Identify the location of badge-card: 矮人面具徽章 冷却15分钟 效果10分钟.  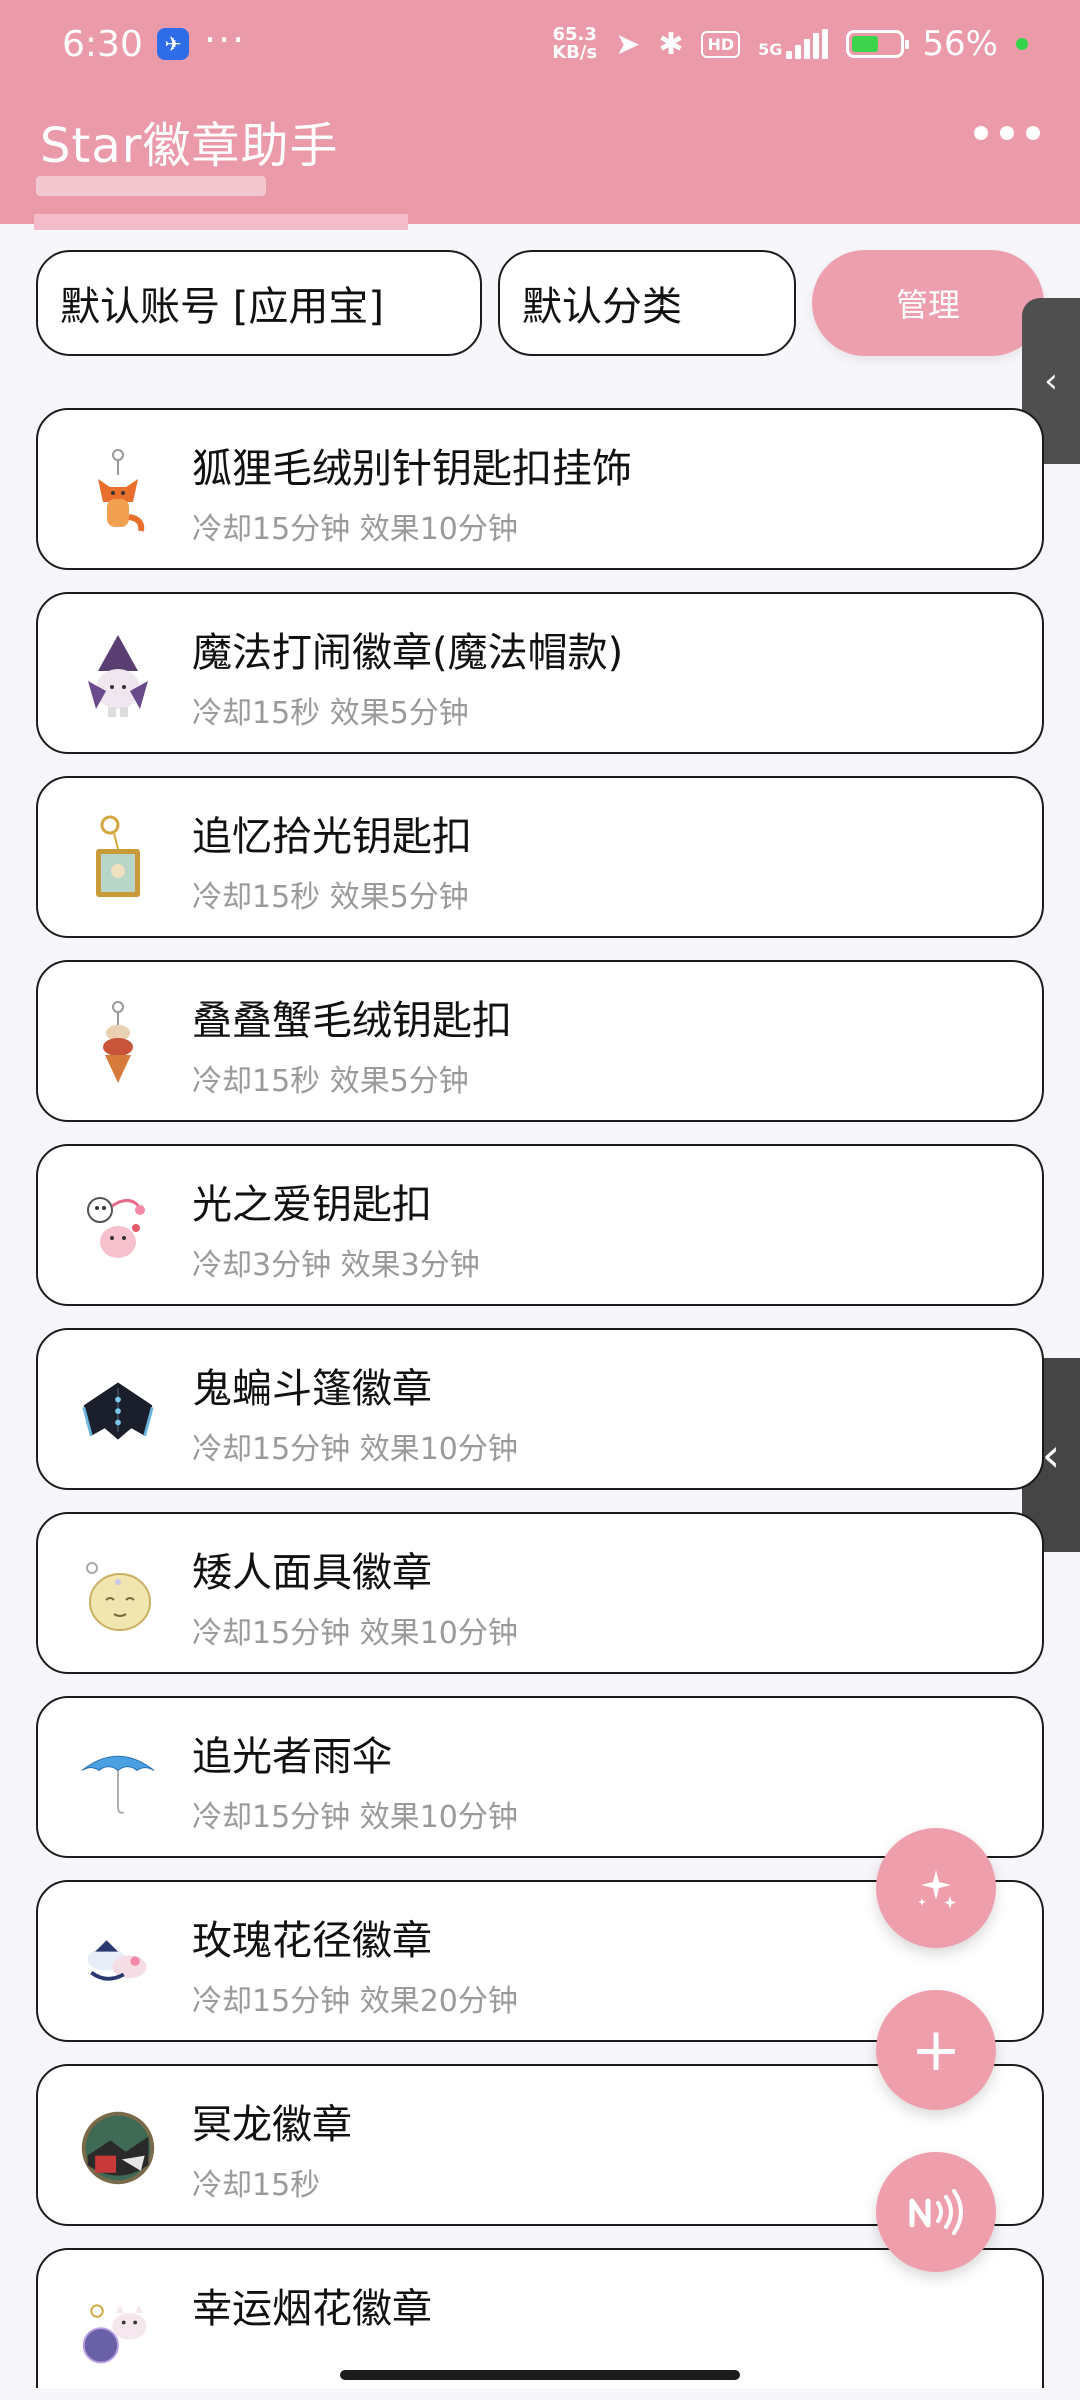
(540, 1593).